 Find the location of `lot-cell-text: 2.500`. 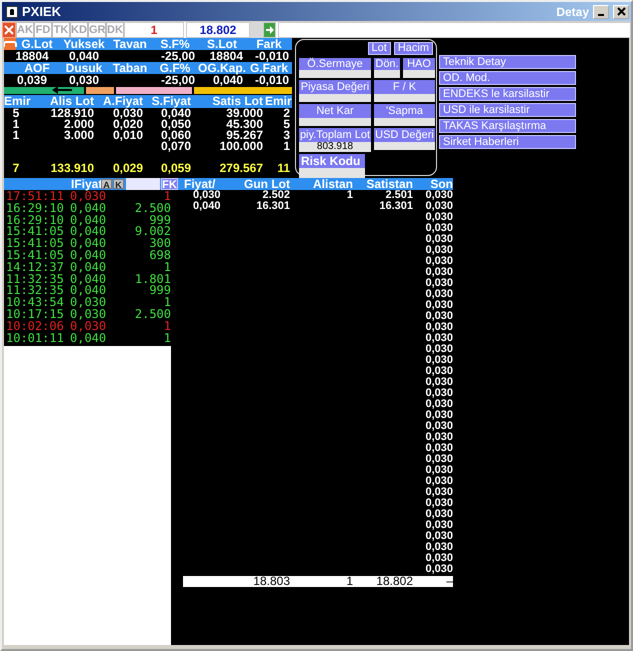

lot-cell-text: 2.500 is located at coordinates (152, 314).